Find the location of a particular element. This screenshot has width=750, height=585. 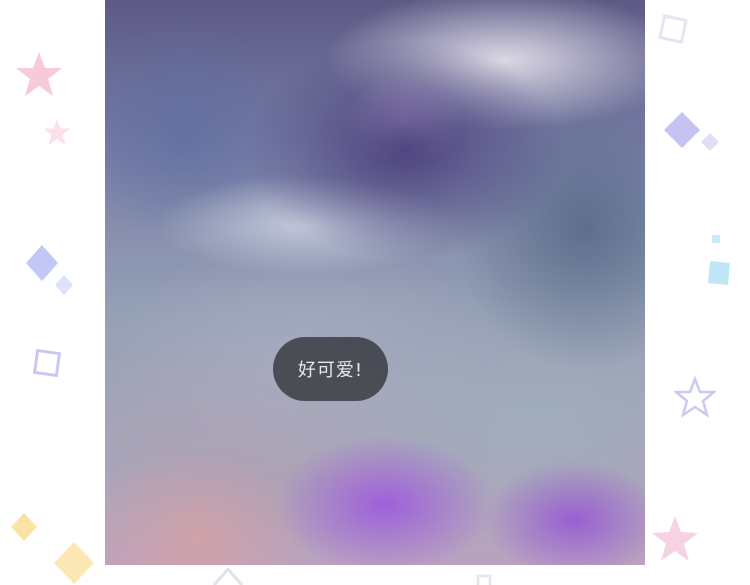

star-outline-bottom-icon is located at coordinates (228, 576).